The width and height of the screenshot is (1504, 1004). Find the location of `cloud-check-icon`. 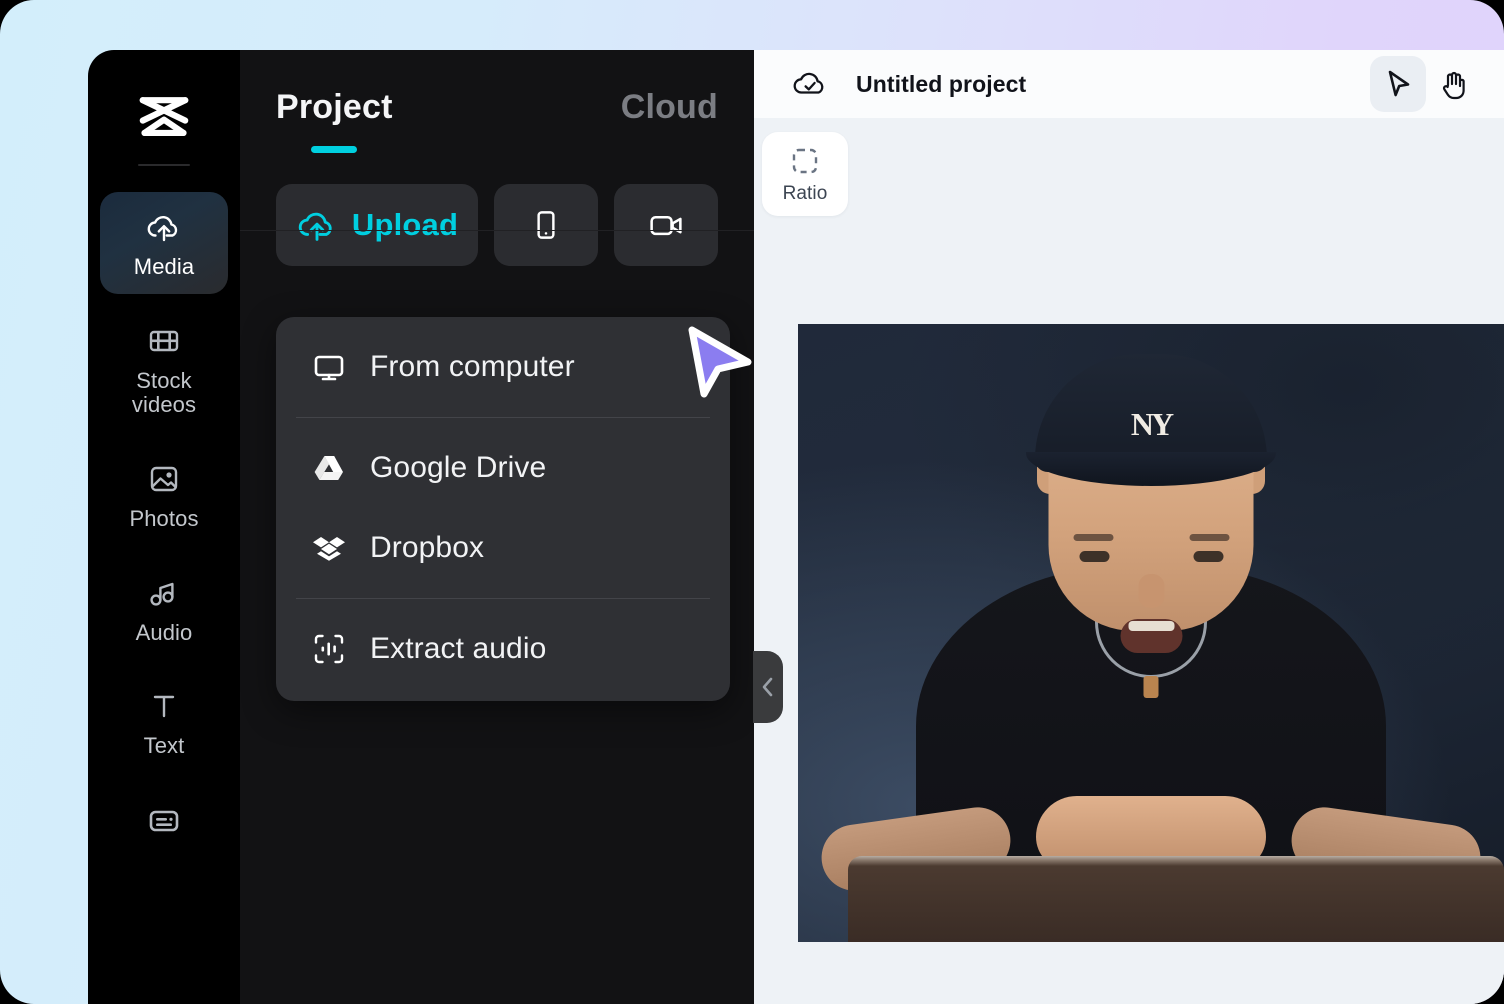

cloud-check-icon is located at coordinates (808, 83).